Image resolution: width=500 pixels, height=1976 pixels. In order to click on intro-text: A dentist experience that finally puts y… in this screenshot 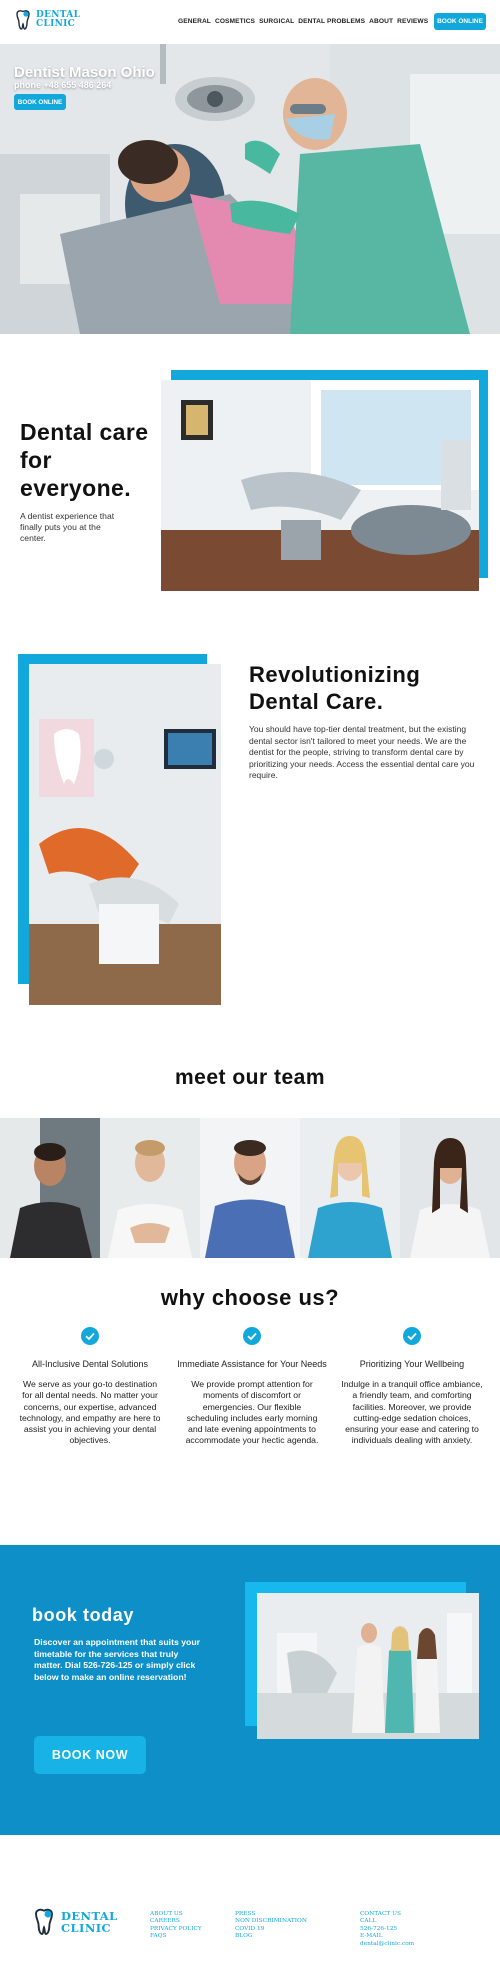, I will do `click(67, 527)`.